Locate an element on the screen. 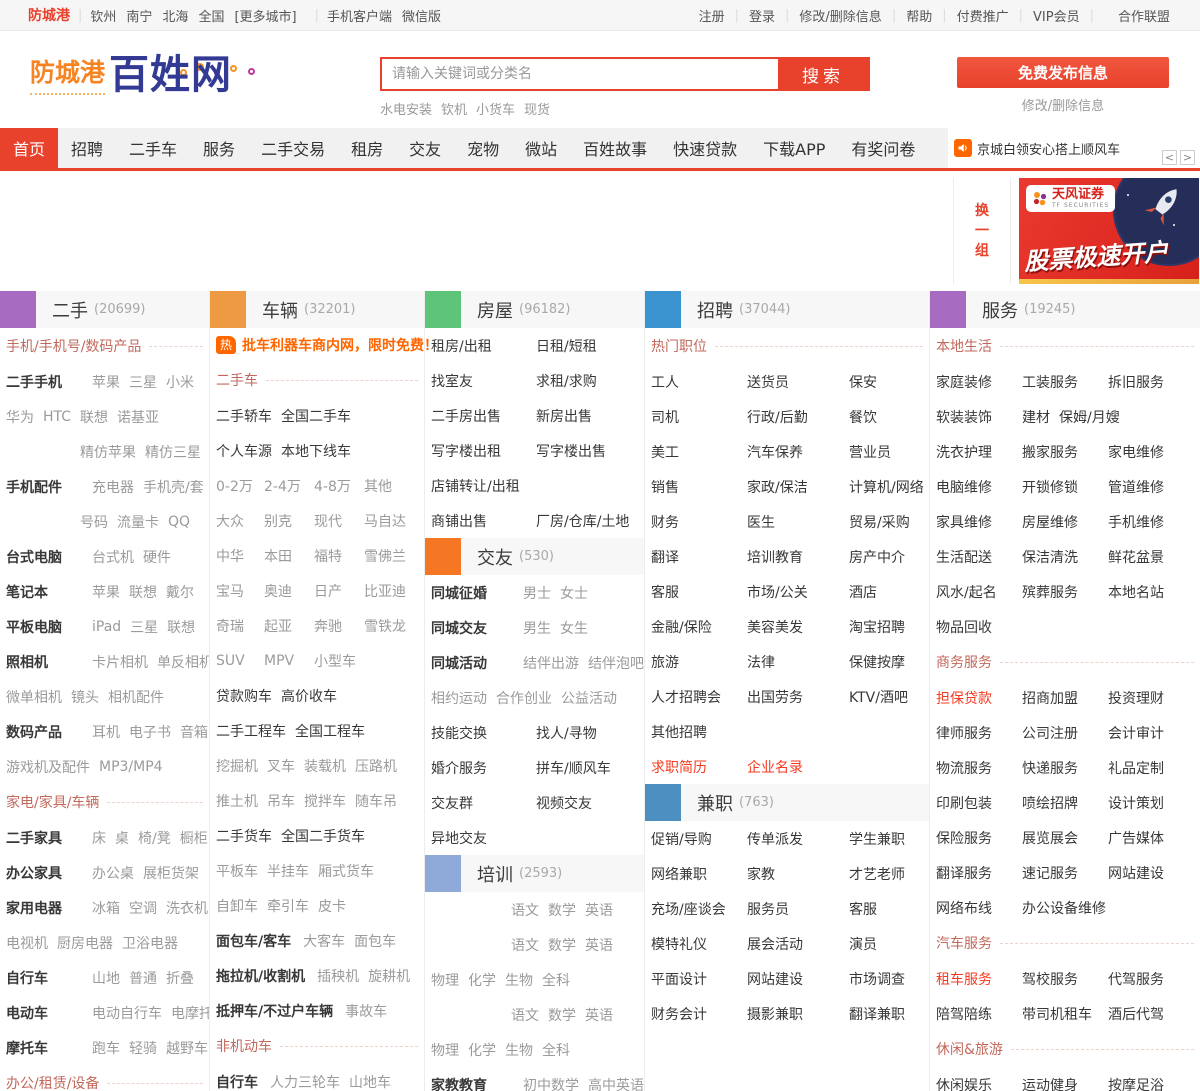 This screenshot has width=1200, height=1091. category-link: 全科 is located at coordinates (556, 980).